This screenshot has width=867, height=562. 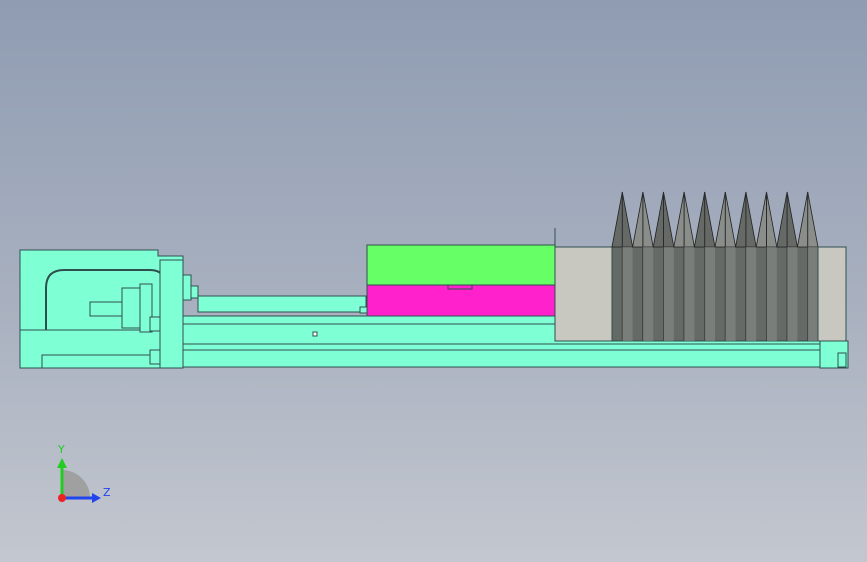 What do you see at coordinates (76, 484) in the screenshot?
I see `triad-arc` at bounding box center [76, 484].